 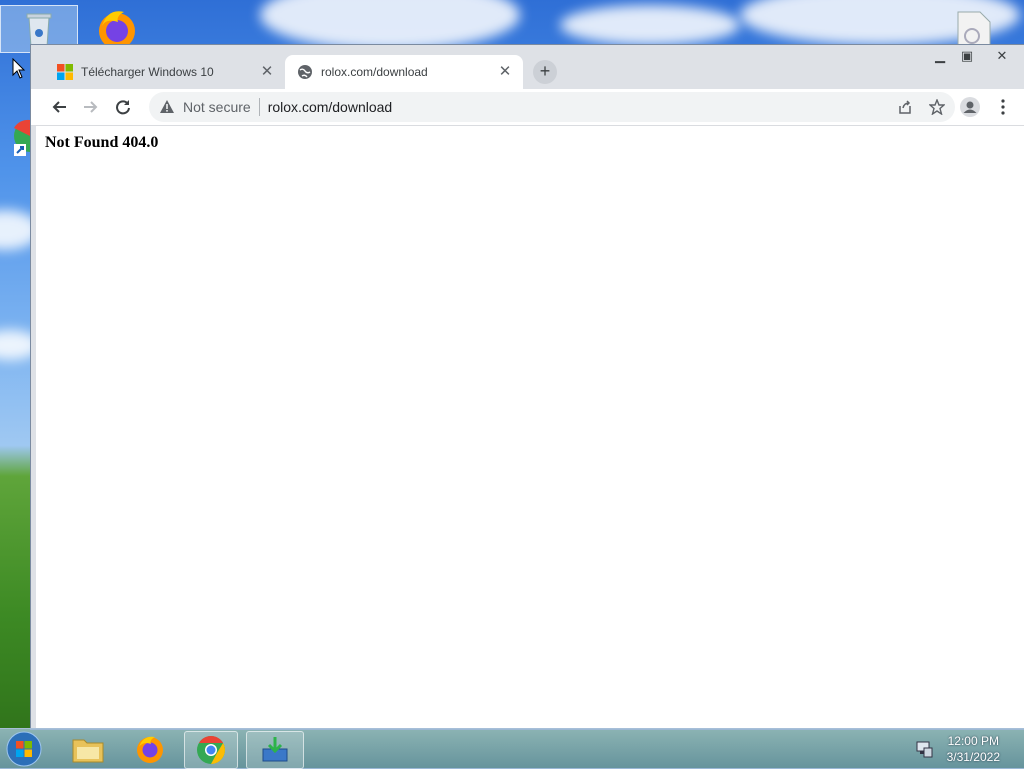 I want to click on tab-telecharger-windows: Télécharger Windows 10 ✕, so click(x=165, y=72).